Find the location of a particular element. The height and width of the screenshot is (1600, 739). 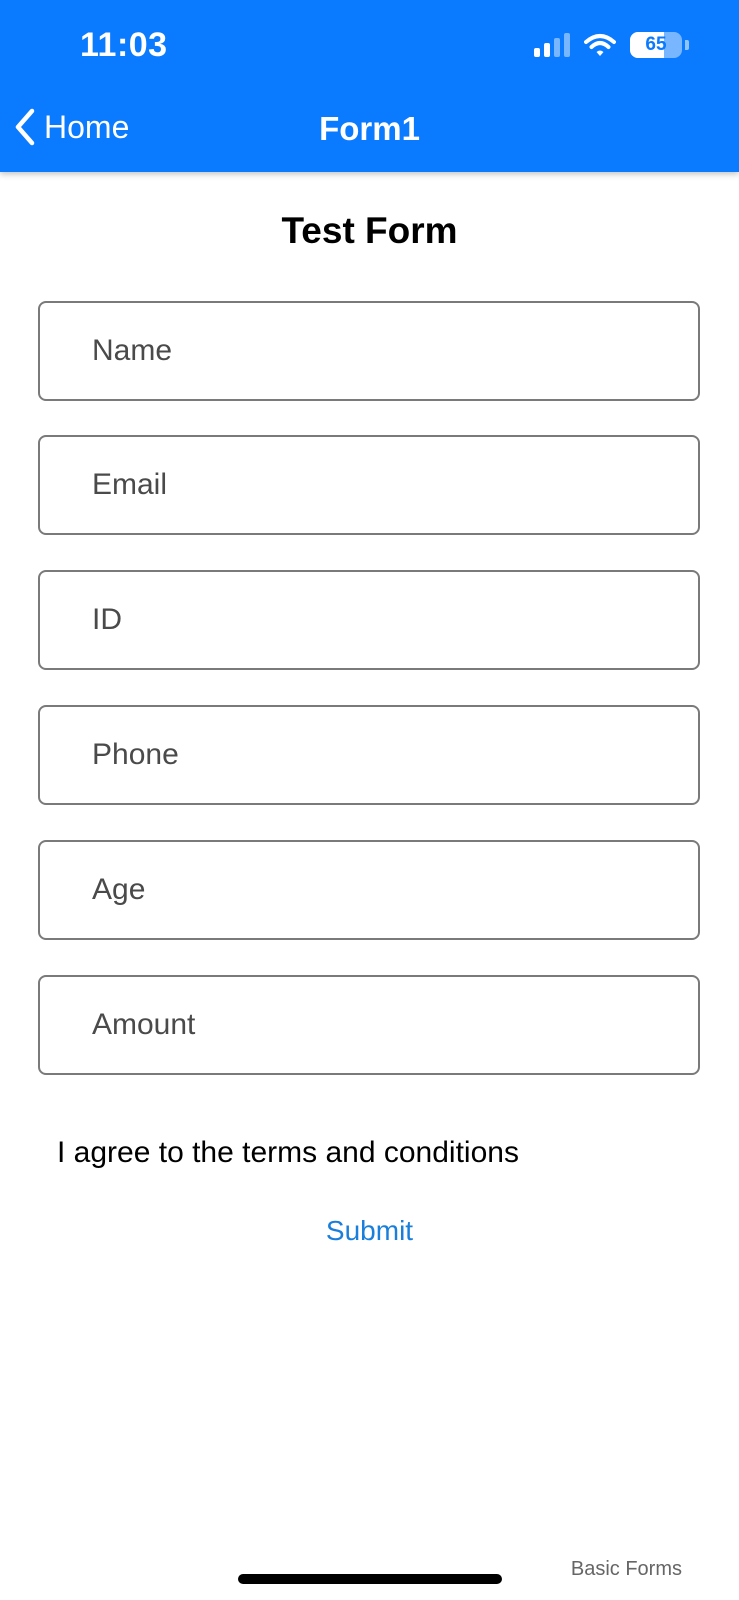

email-field is located at coordinates (369, 485).